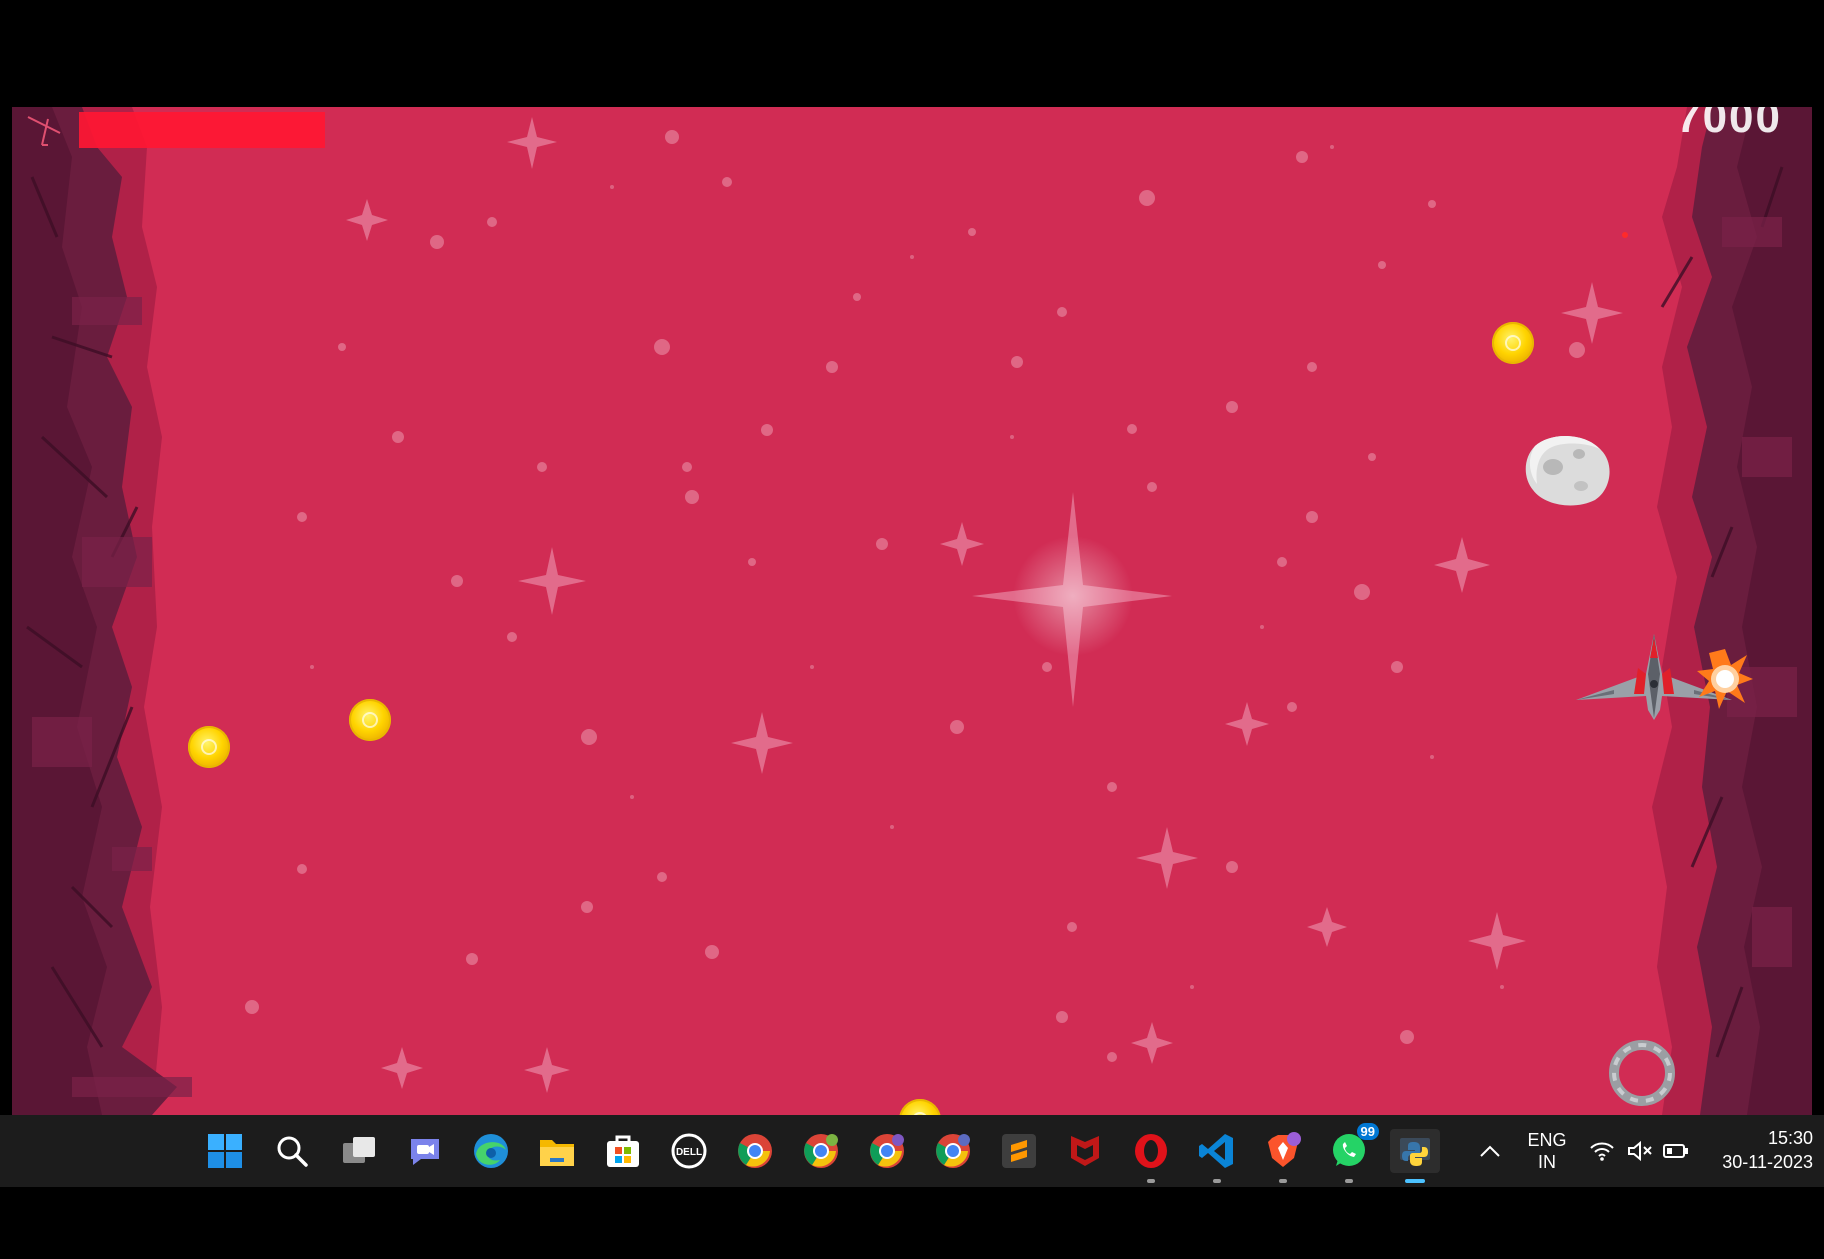  I want to click on score-counter: 7000, so click(1729, 124).